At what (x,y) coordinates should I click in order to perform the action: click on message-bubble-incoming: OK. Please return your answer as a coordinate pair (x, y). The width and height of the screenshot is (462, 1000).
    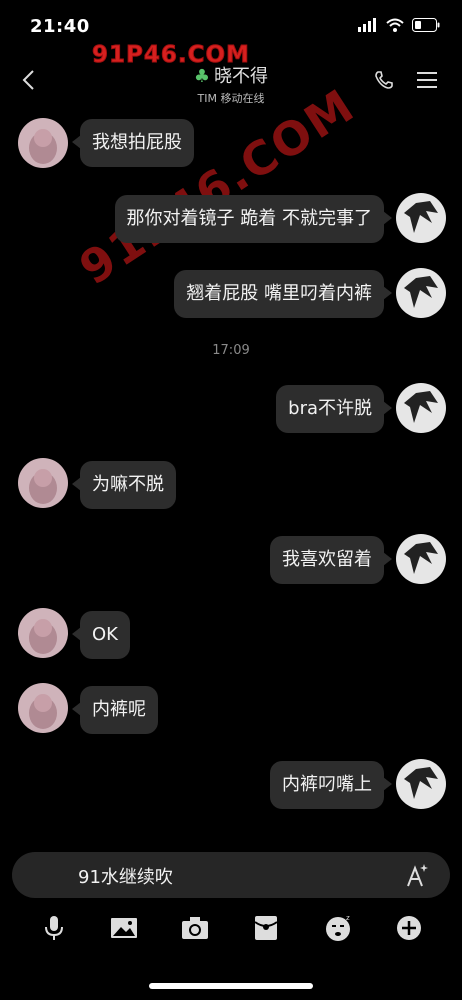
    Looking at the image, I should click on (101, 635).